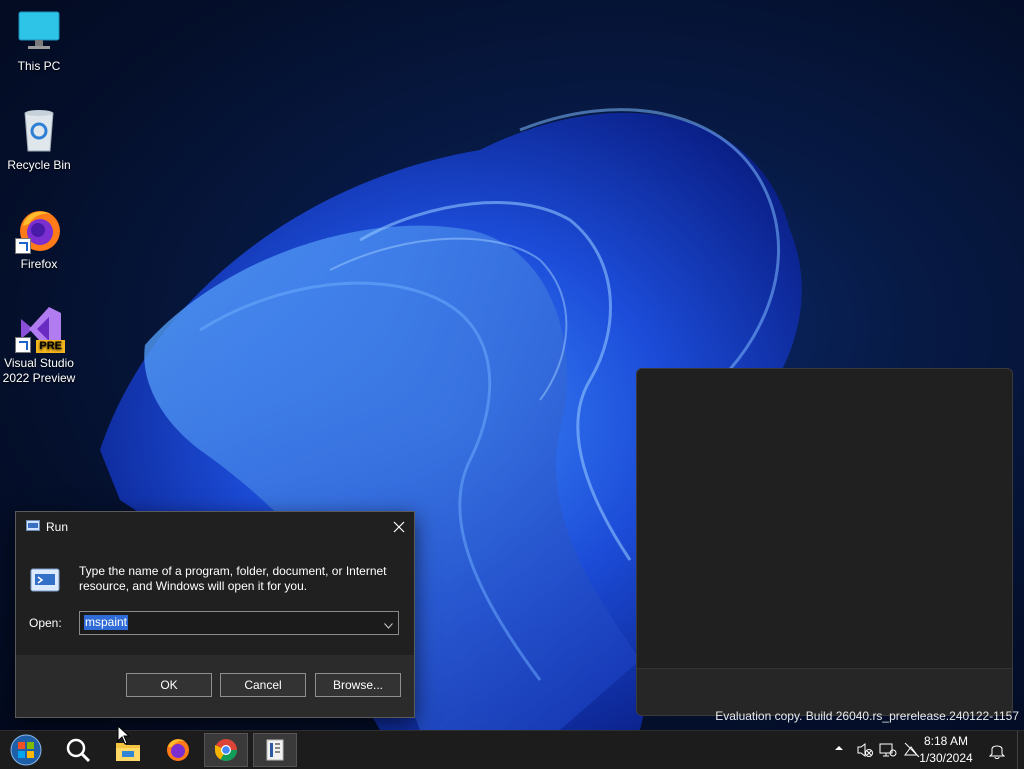 The height and width of the screenshot is (769, 1024). Describe the element at coordinates (39, 66) in the screenshot. I see `desktop-icon-label: This PC` at that location.